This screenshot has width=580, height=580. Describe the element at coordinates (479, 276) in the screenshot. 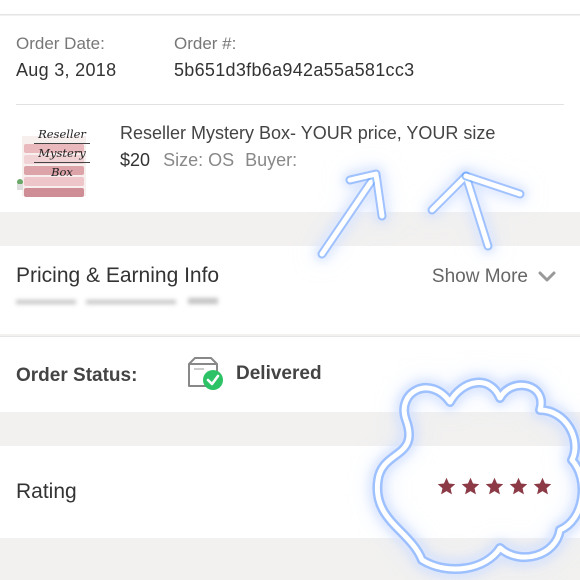

I see `show-more-label: Show More` at that location.